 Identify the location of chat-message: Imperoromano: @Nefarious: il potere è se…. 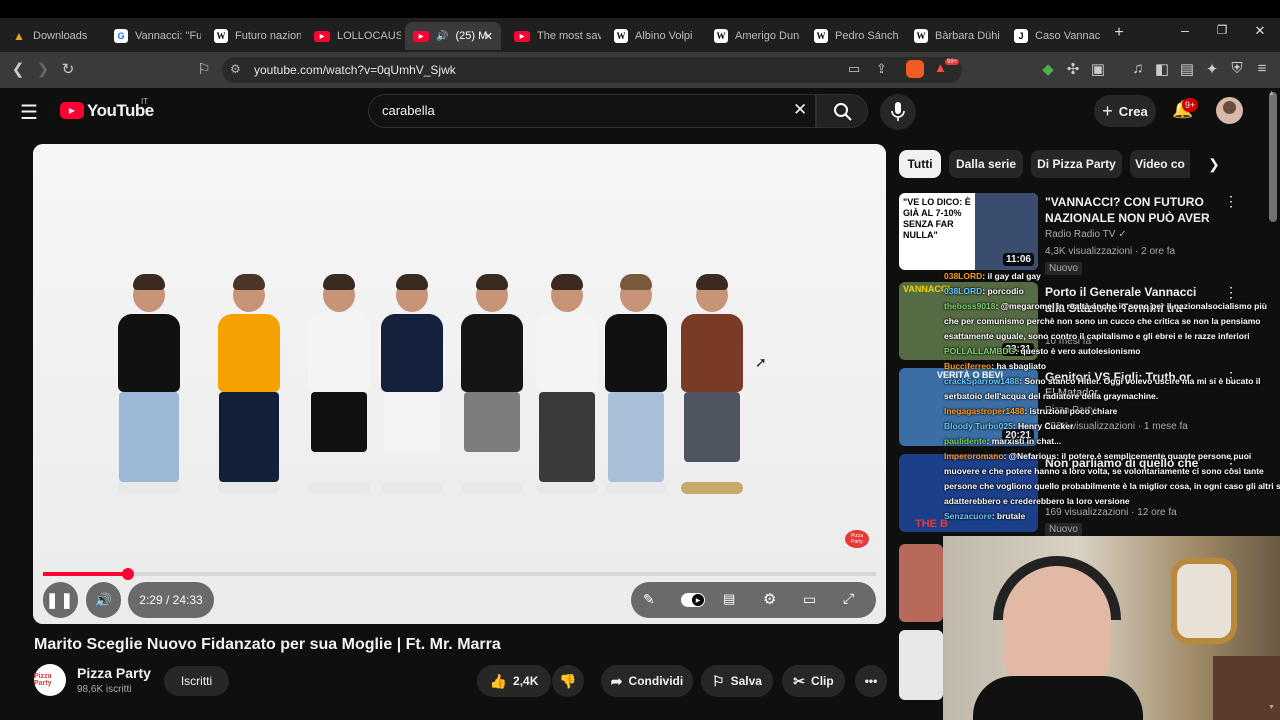
(1097, 456).